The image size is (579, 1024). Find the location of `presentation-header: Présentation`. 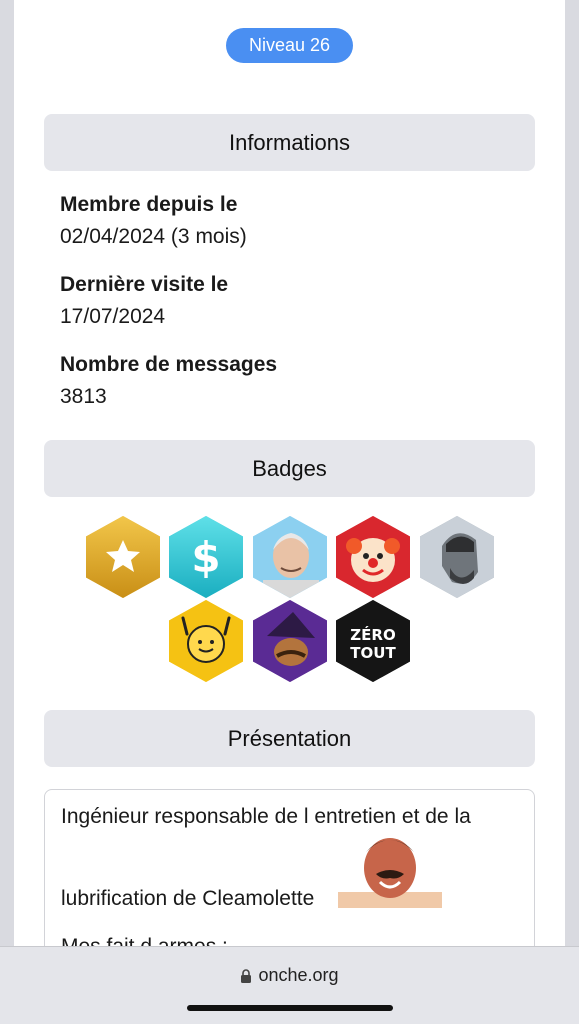

presentation-header: Présentation is located at coordinates (289, 738).